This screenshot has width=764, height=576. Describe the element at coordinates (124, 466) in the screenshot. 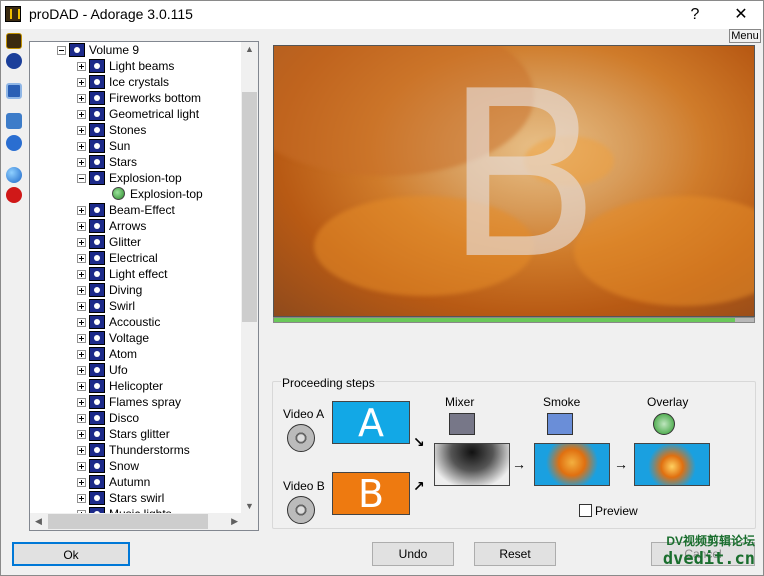

I see `tree-item-label: Snow` at that location.